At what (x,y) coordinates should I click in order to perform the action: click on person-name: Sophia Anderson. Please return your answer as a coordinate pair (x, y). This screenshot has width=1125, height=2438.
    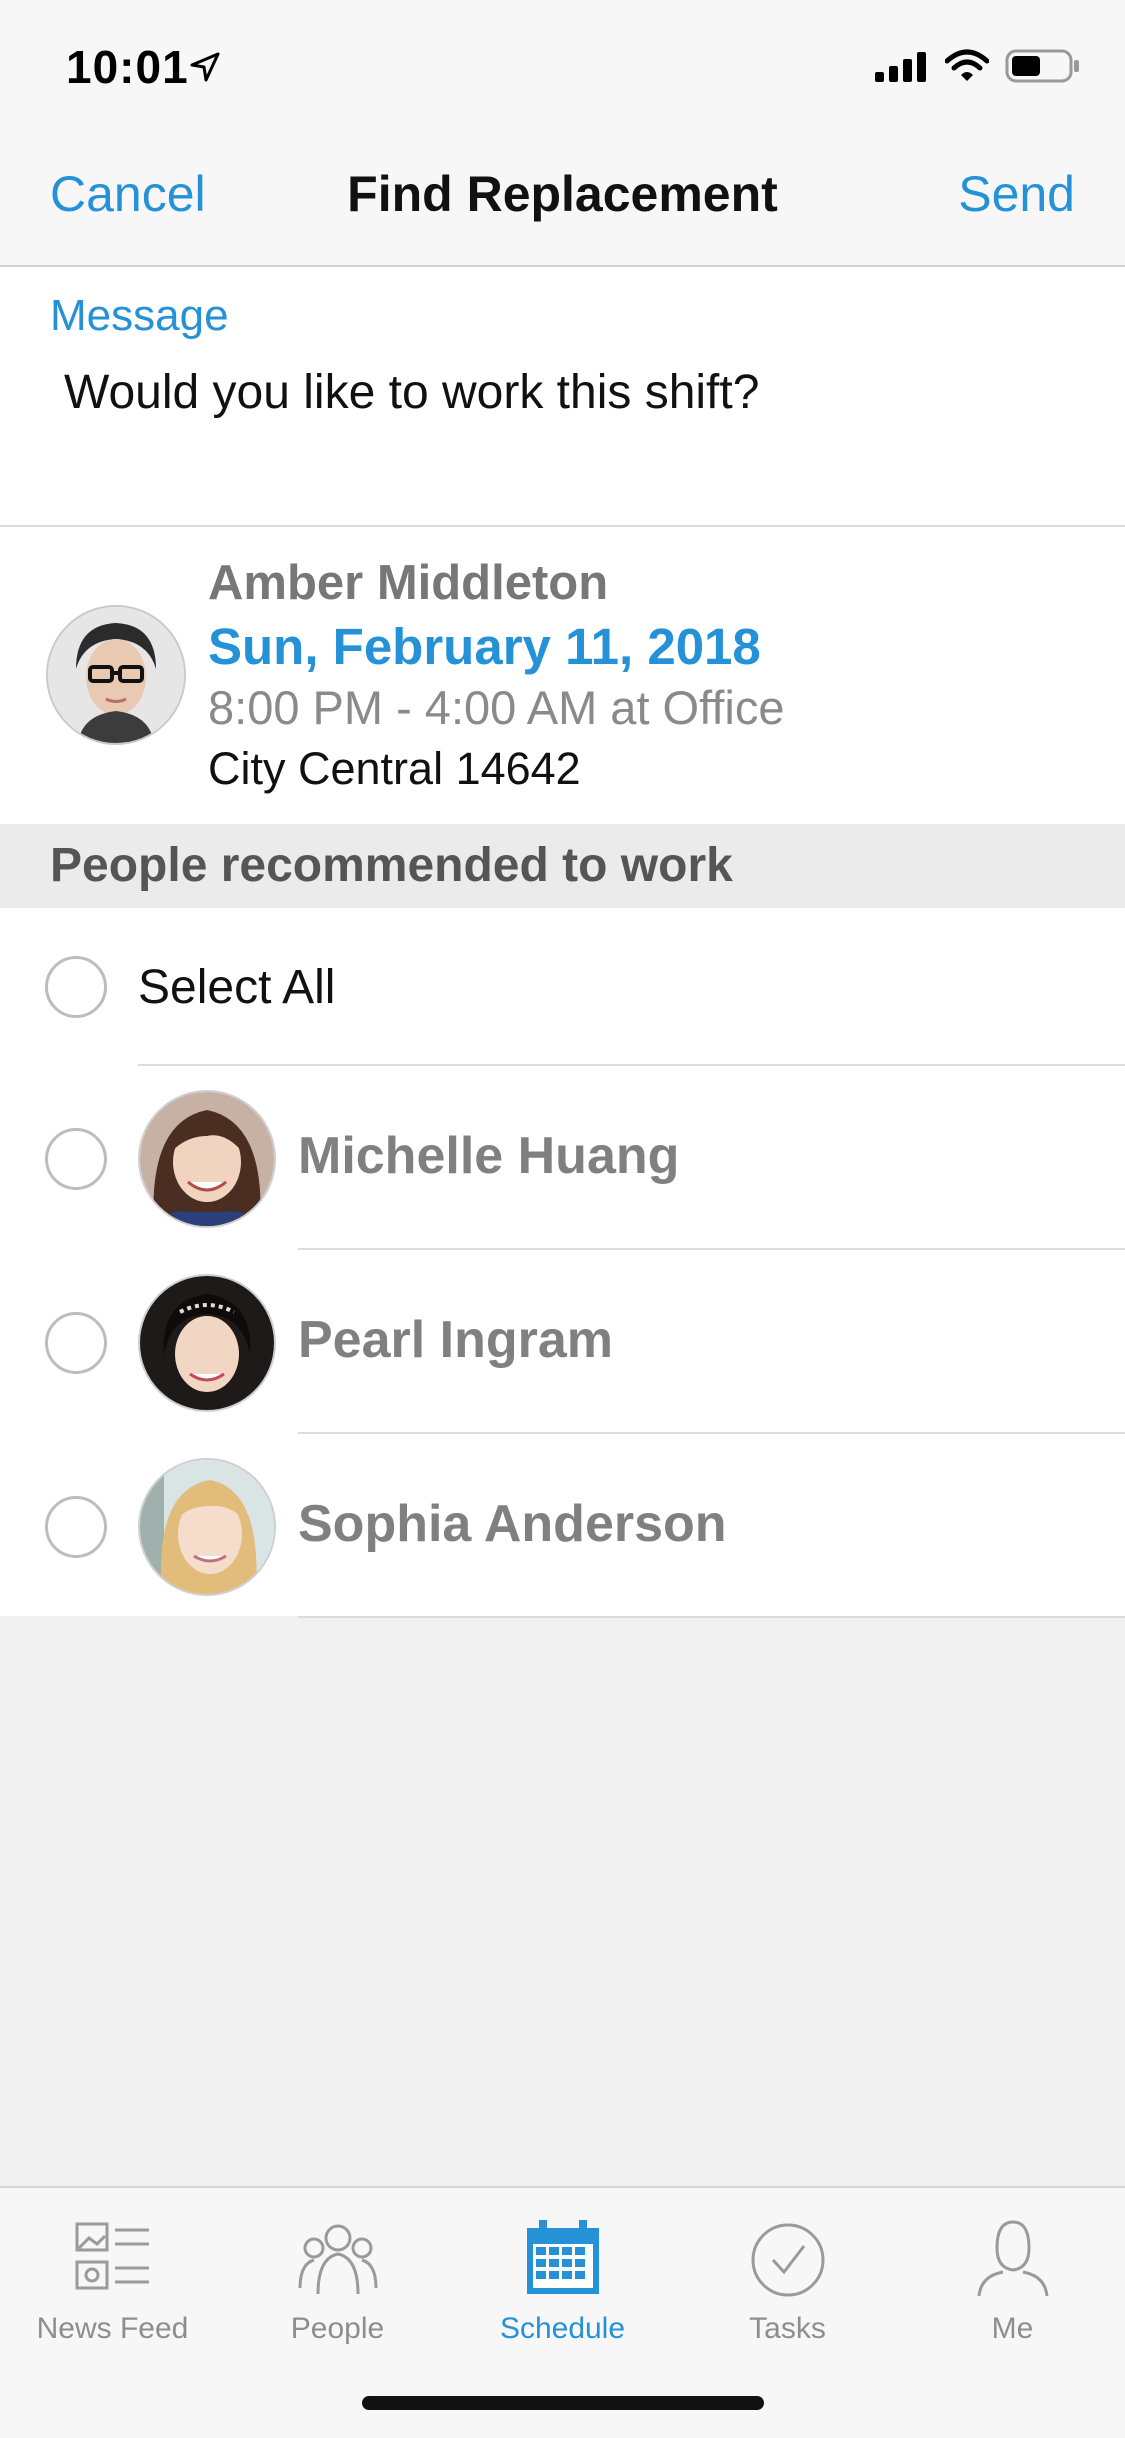
    Looking at the image, I should click on (512, 1524).